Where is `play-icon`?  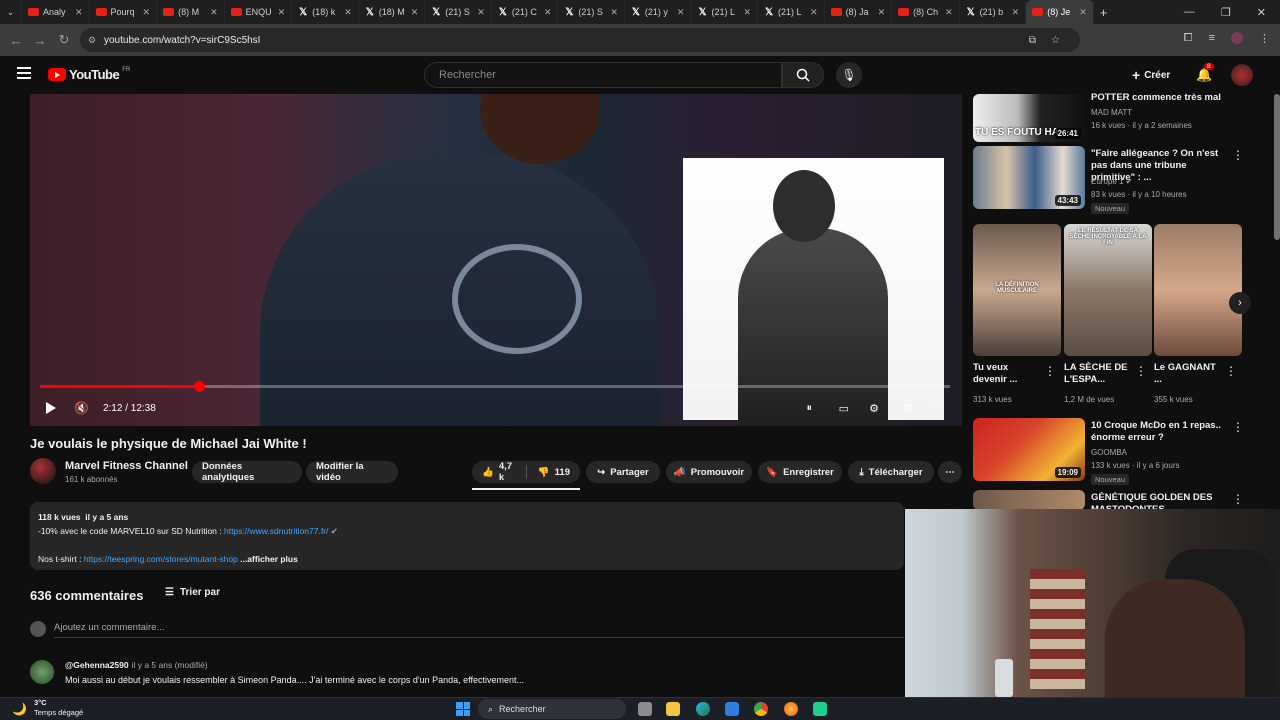
play-icon is located at coordinates (51, 408).